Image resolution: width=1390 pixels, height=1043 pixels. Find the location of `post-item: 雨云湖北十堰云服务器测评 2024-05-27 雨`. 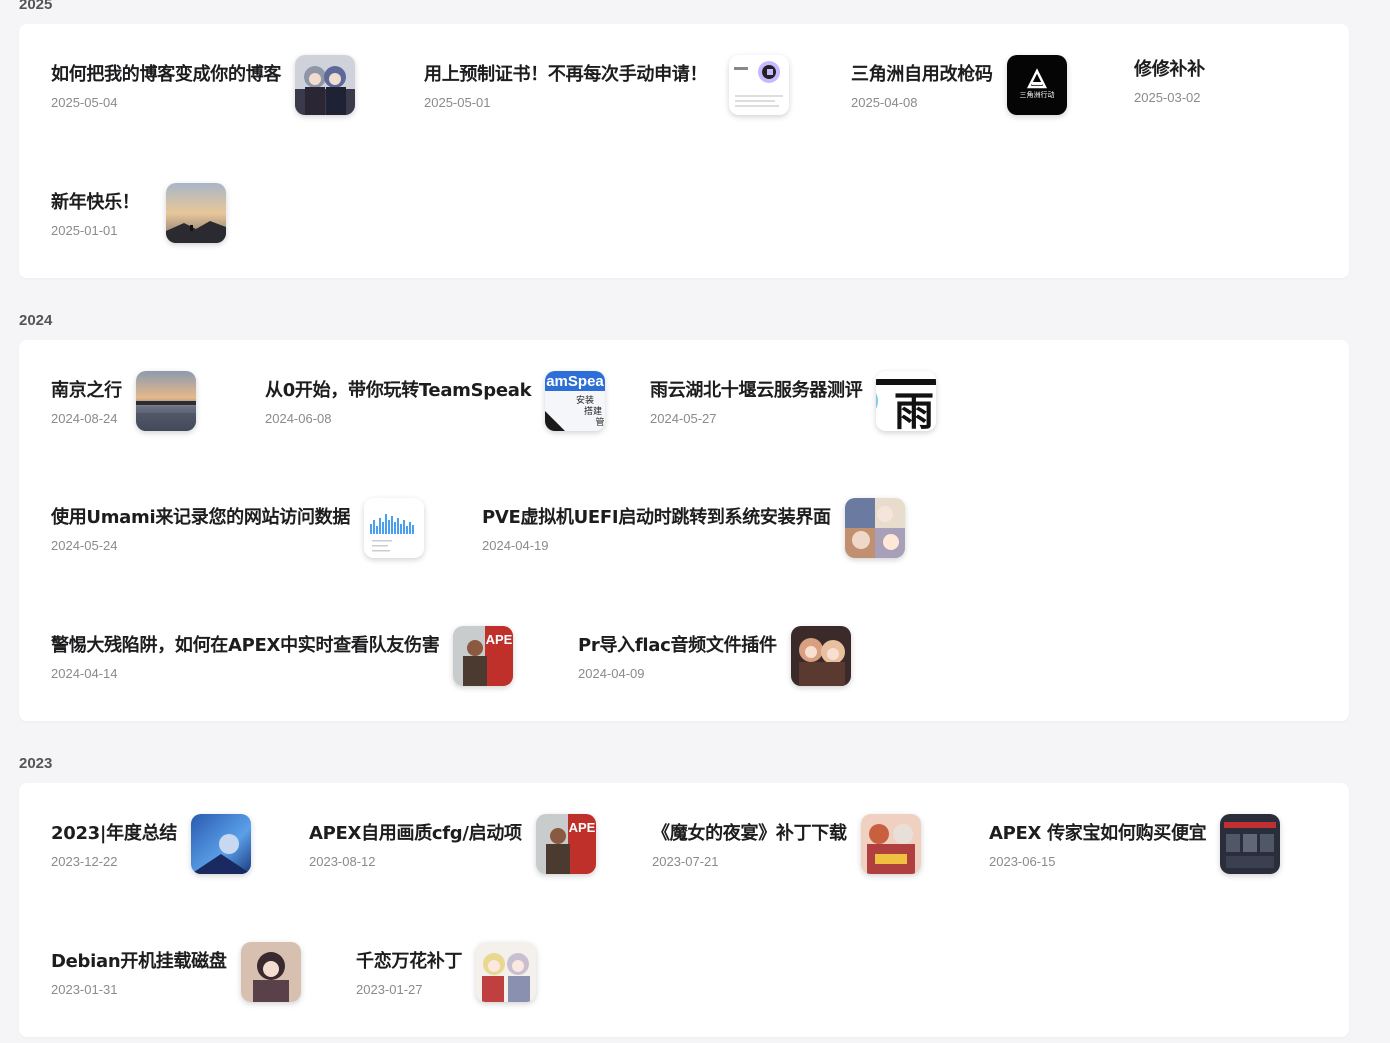

post-item: 雨云湖北十堰云服务器测评 2024-05-27 雨 is located at coordinates (793, 401).